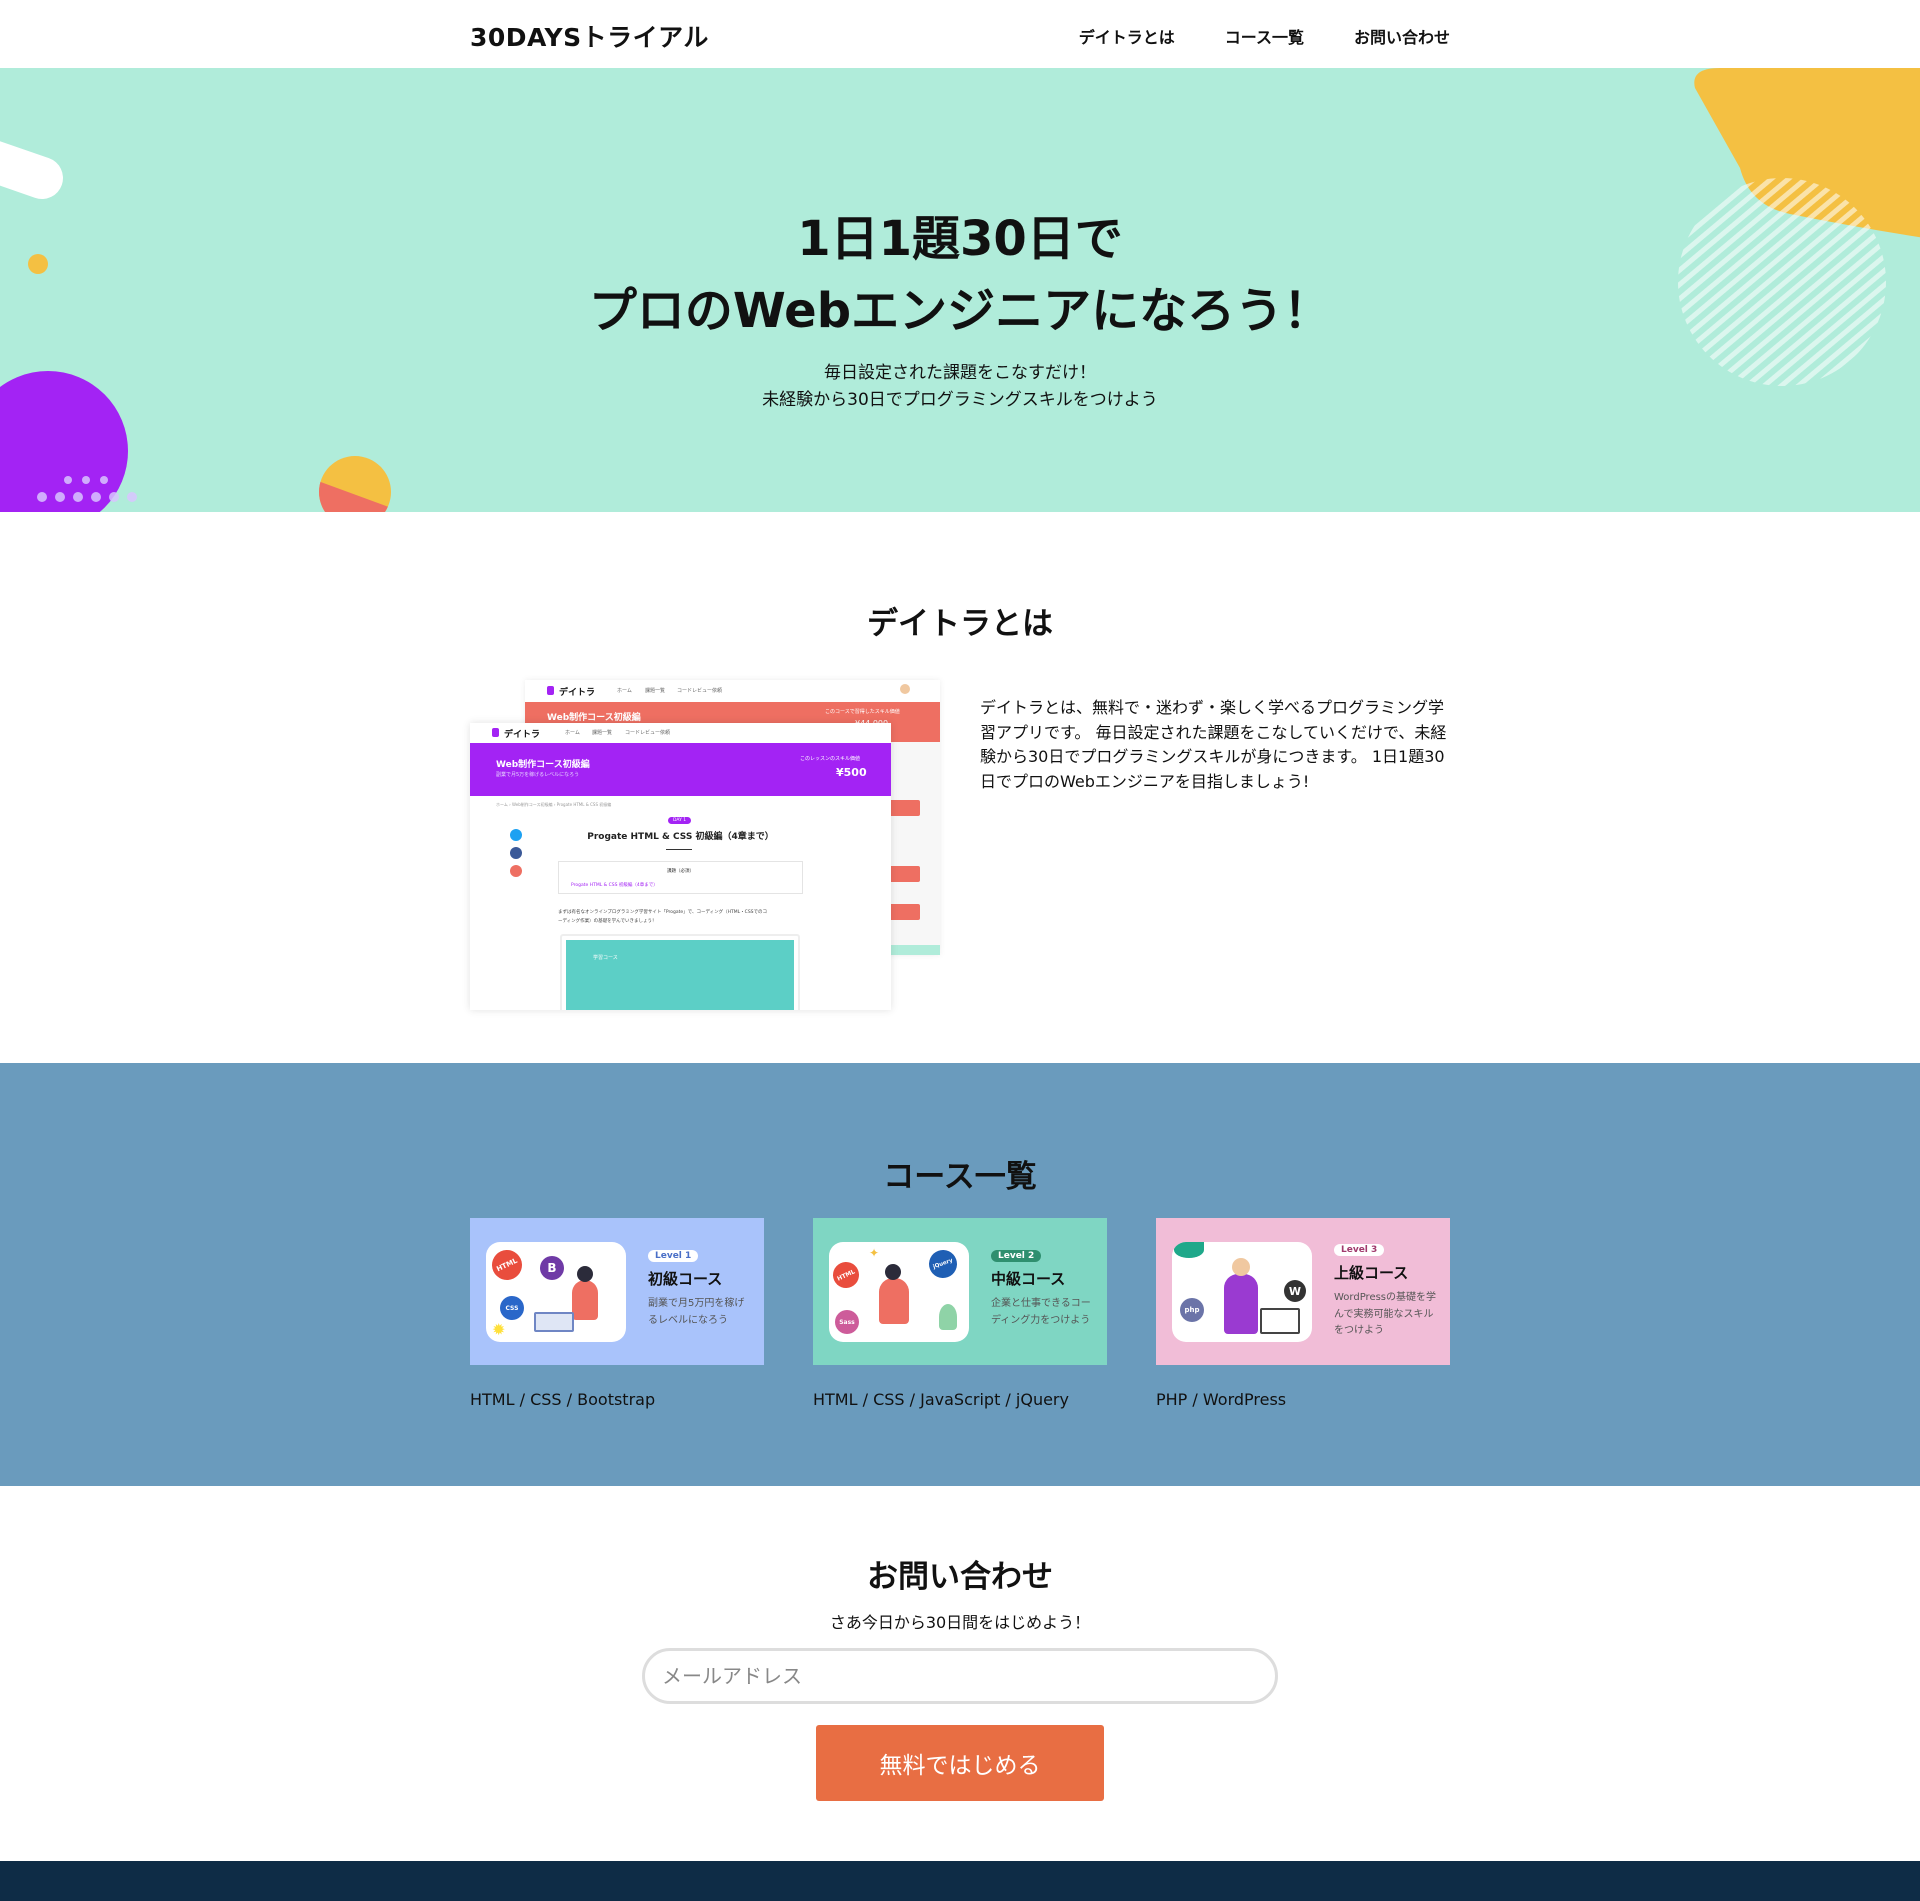 The width and height of the screenshot is (1920, 1901). Describe the element at coordinates (1192, 1310) in the screenshot. I see `php-badge-icon: php` at that location.